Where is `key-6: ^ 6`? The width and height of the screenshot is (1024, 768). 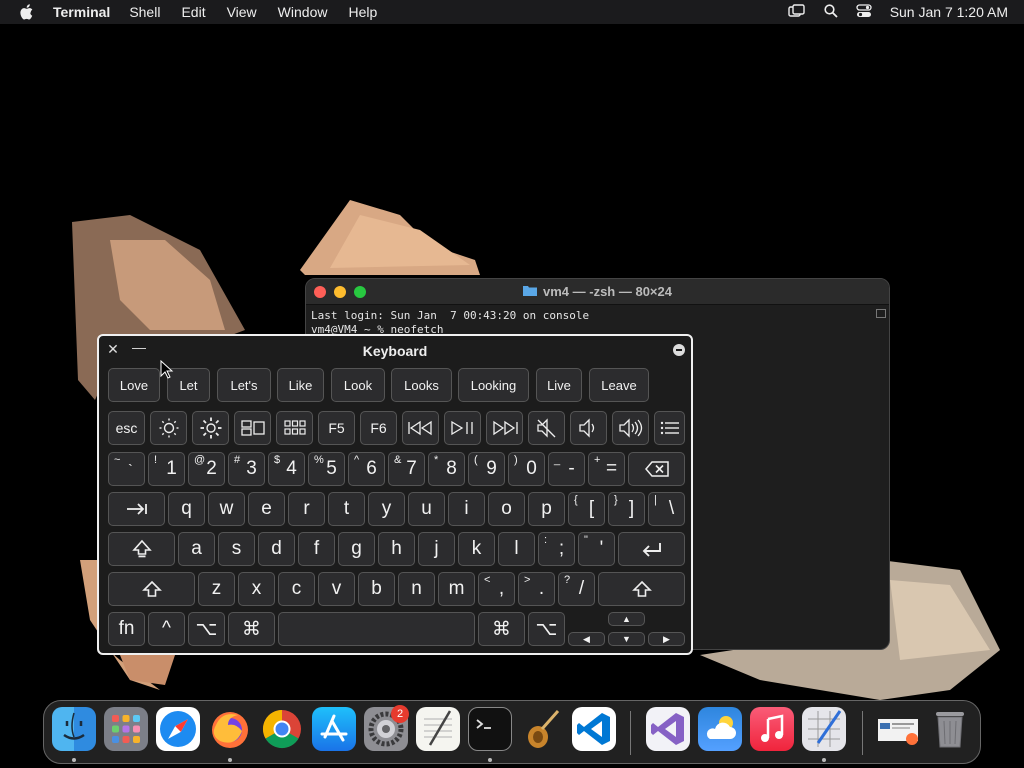
key-6: ^ 6 is located at coordinates (366, 469).